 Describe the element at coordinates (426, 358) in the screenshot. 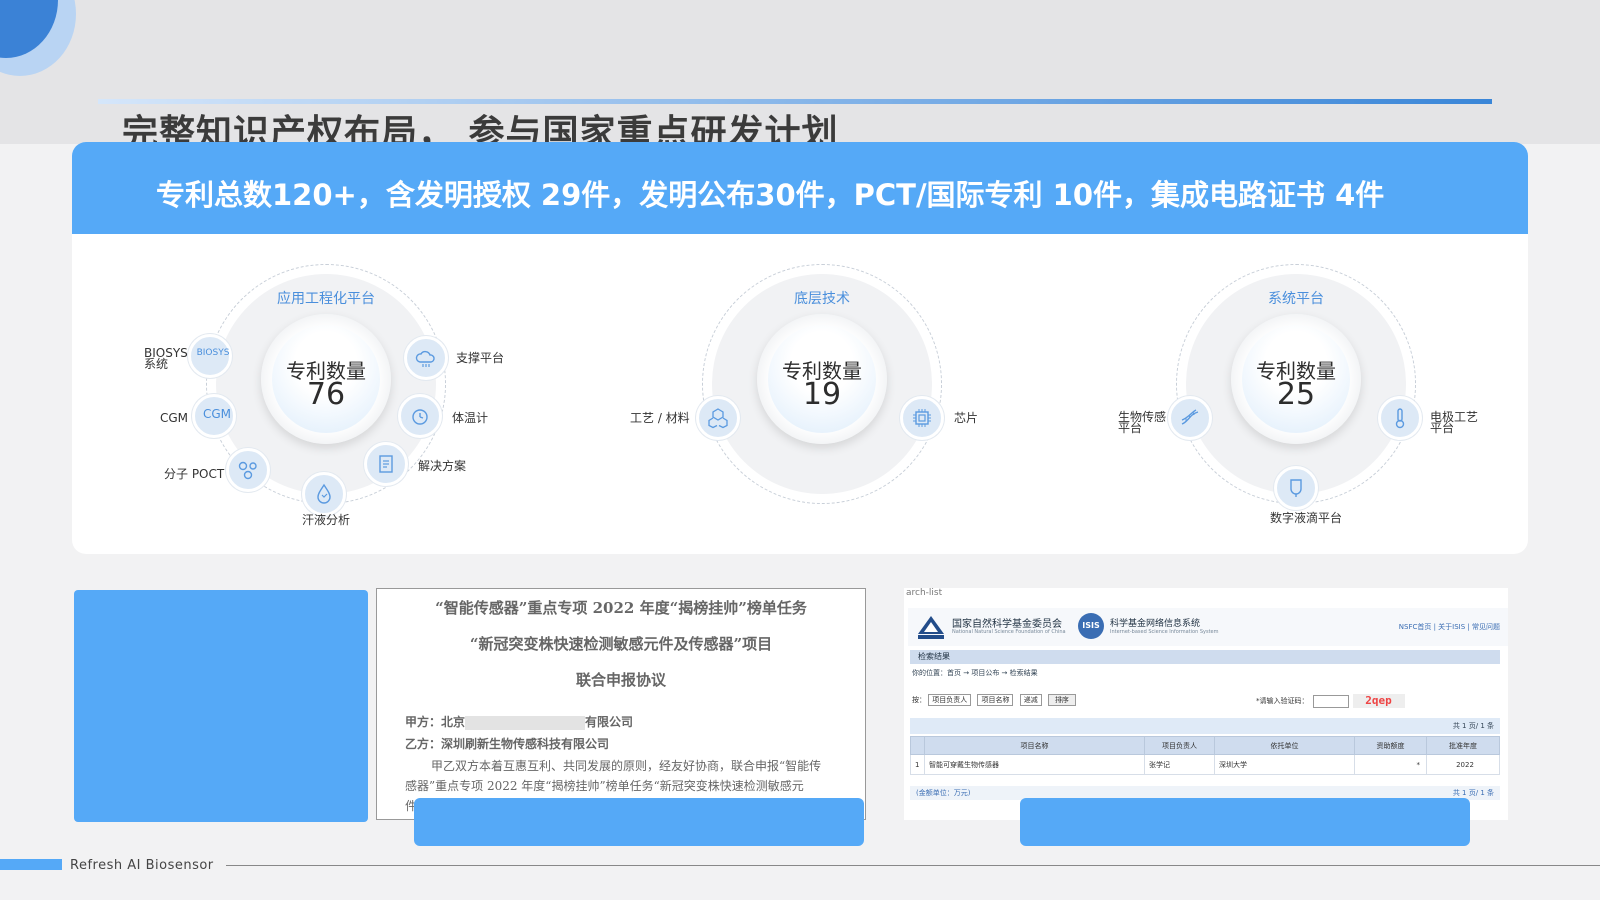

I see `cloud-icon` at that location.